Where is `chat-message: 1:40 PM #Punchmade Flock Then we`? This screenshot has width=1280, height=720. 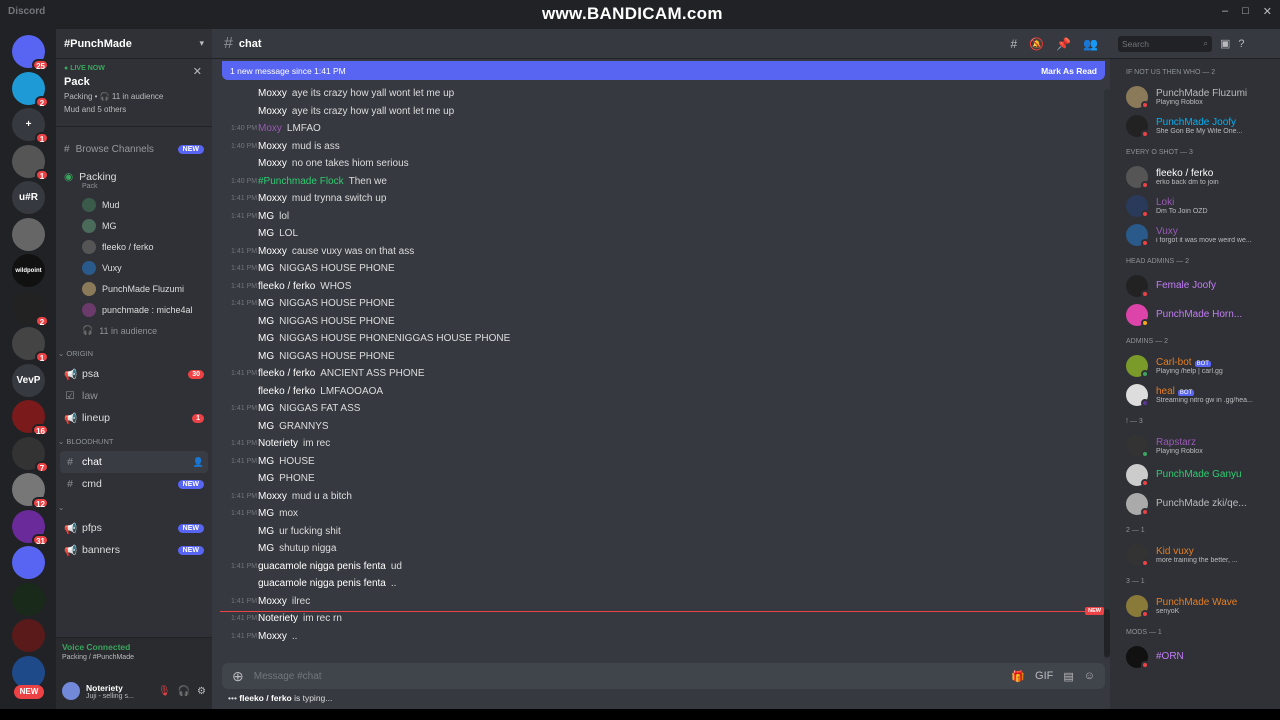 chat-message: 1:40 PM #Punchmade Flock Then we is located at coordinates (661, 182).